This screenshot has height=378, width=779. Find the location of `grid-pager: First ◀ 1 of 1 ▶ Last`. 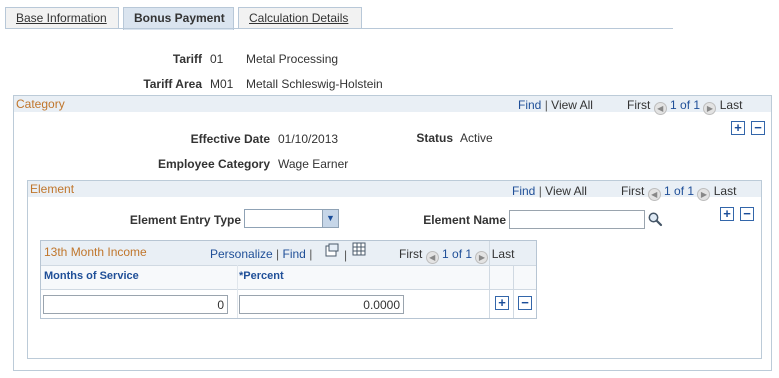

grid-pager: First ◀ 1 of 1 ▶ Last is located at coordinates (456, 255).